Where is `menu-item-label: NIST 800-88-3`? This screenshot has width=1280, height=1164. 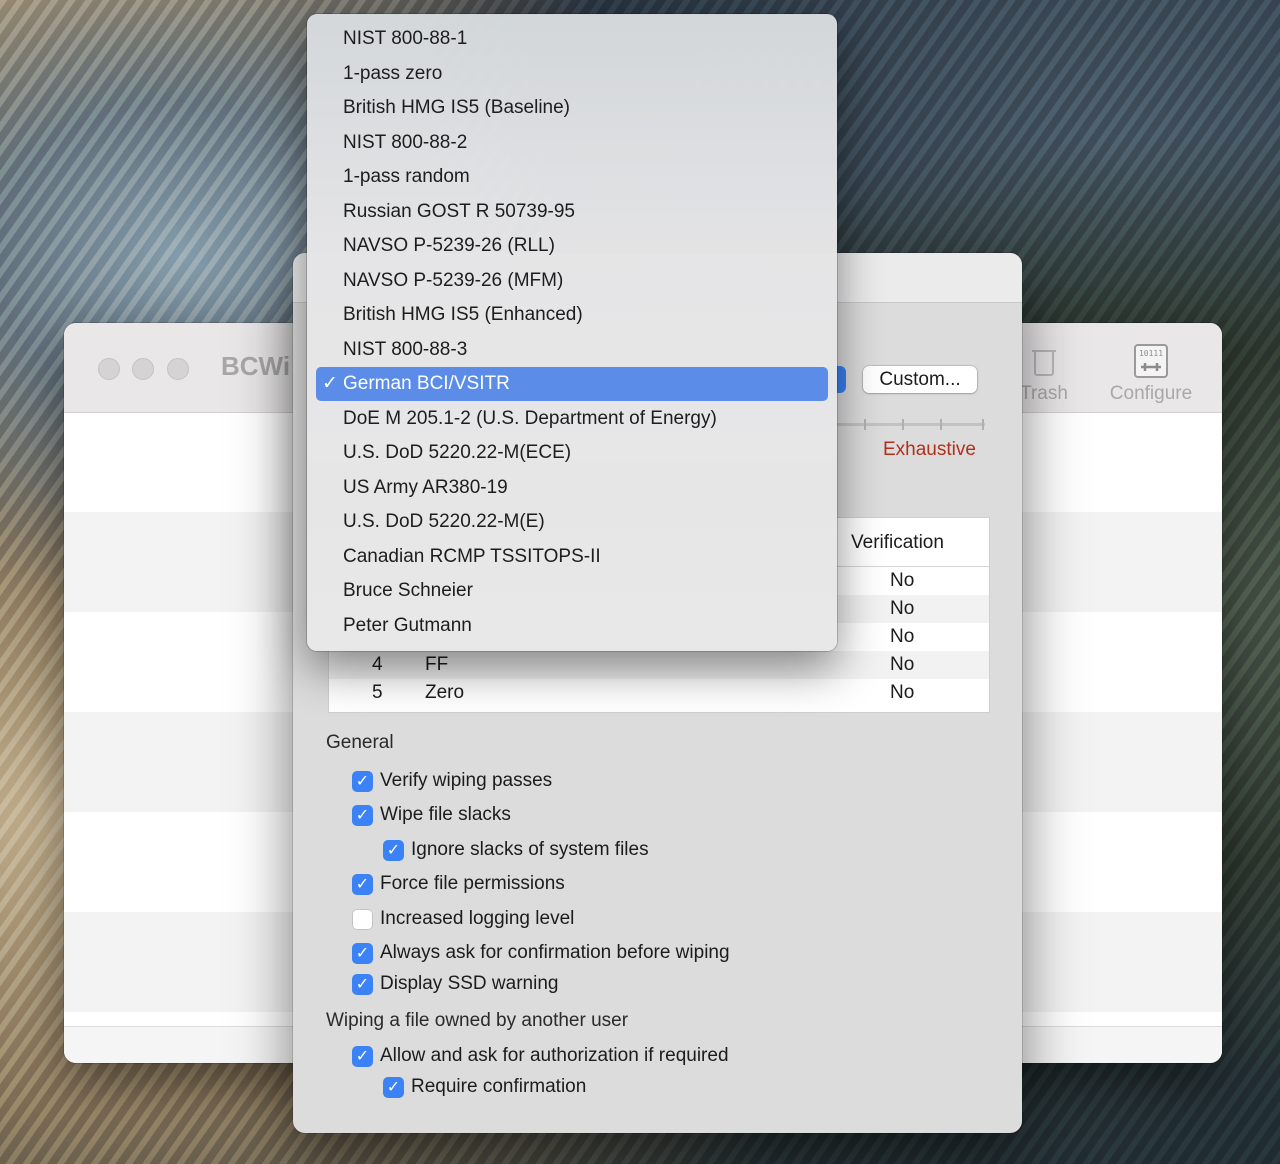
menu-item-label: NIST 800-88-3 is located at coordinates (405, 349).